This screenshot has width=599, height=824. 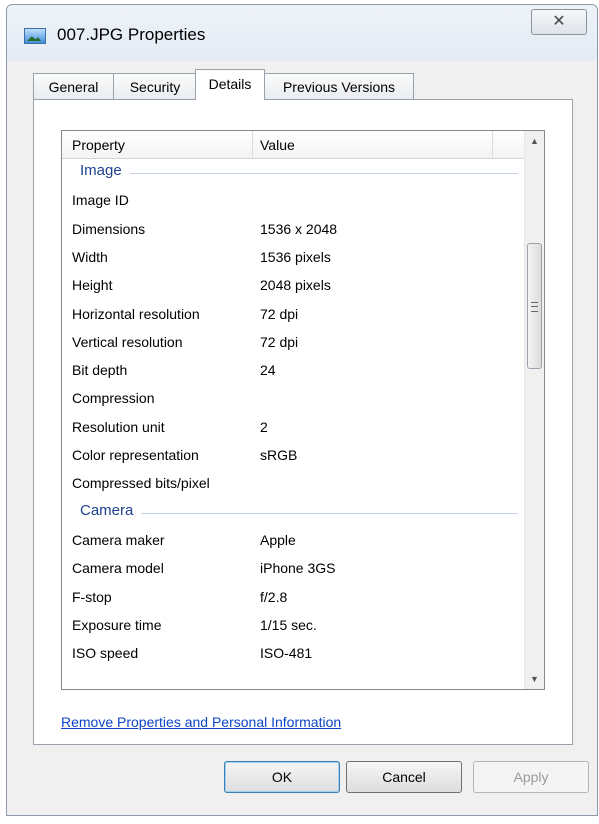 What do you see at coordinates (293, 429) in the screenshot?
I see `property-row: Resolution unit 2` at bounding box center [293, 429].